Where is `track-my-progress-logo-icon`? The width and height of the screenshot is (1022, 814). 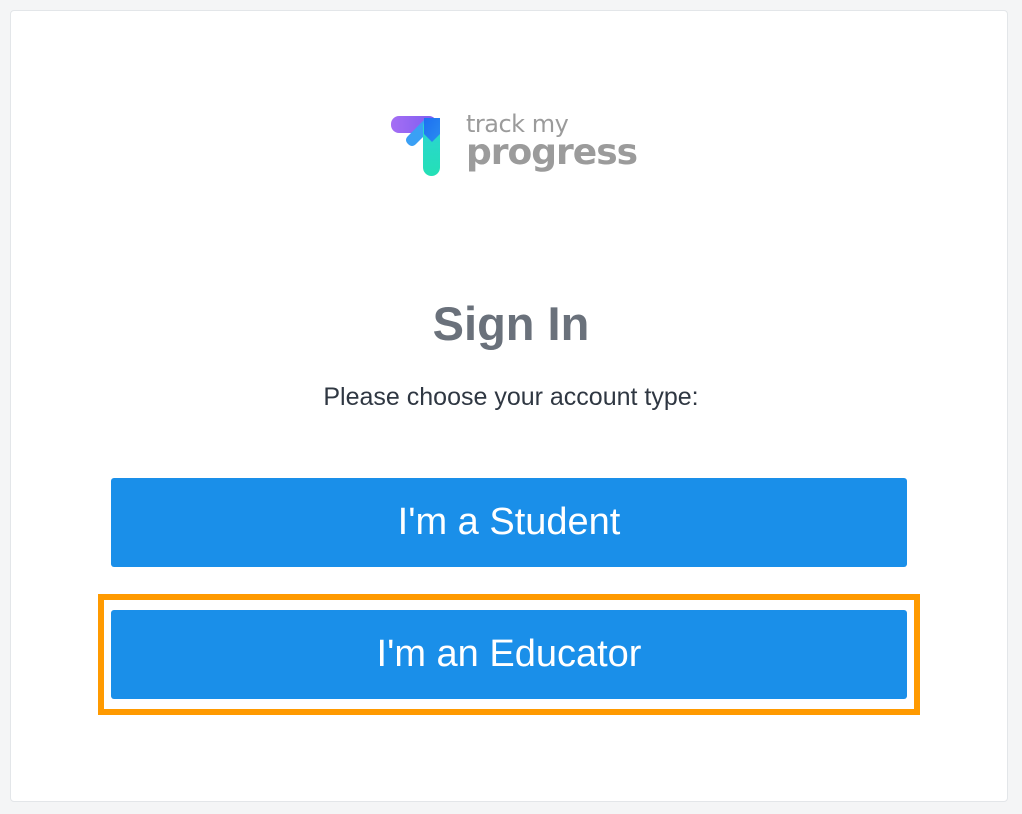 track-my-progress-logo-icon is located at coordinates (415, 146).